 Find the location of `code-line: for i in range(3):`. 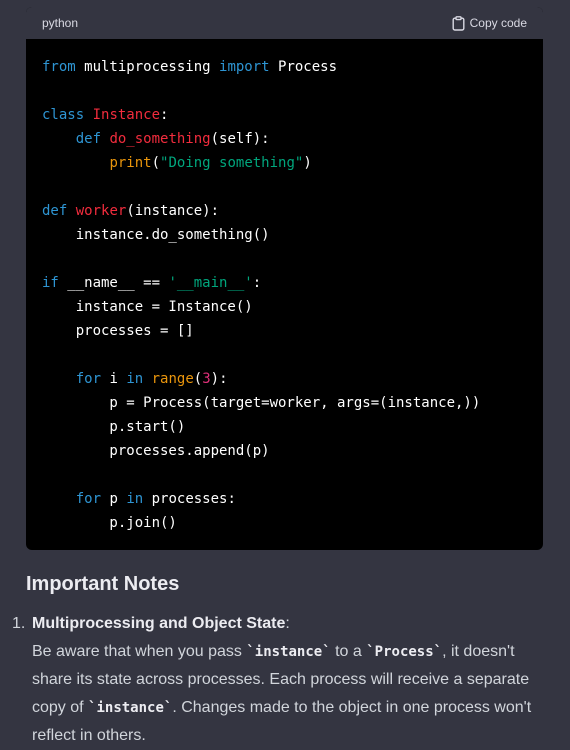

code-line: for i in range(3): is located at coordinates (284, 379).